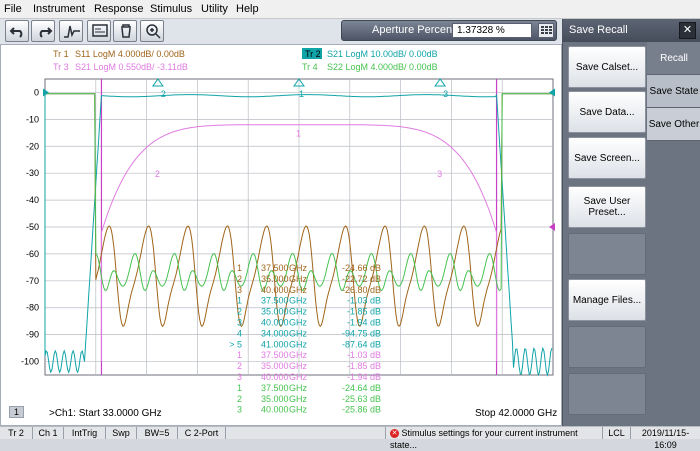 The image size is (700, 451). I want to click on y-tick-label: -10, so click(32, 119).